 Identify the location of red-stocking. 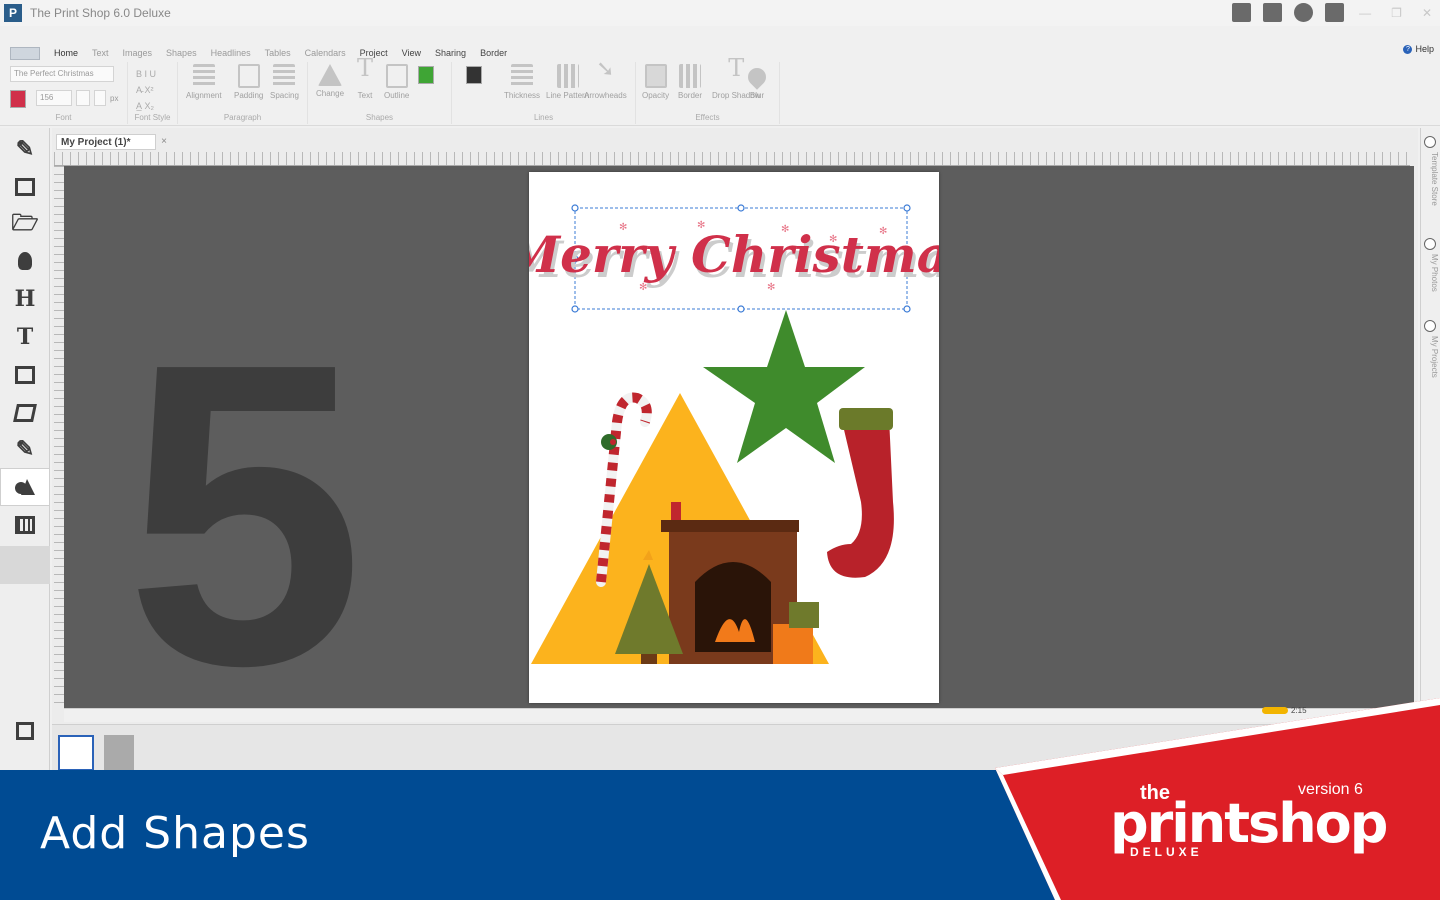
(860, 497).